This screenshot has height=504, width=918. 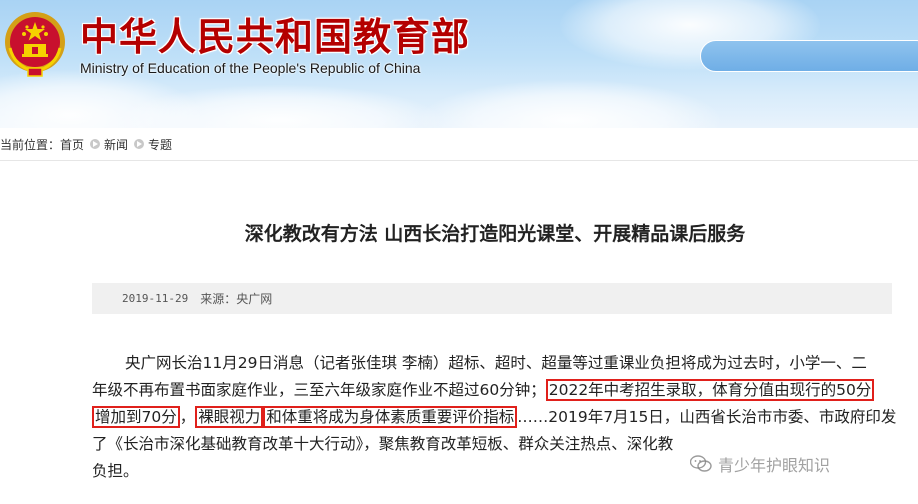 I want to click on highlight-box: 增加到70分, so click(x=136, y=417).